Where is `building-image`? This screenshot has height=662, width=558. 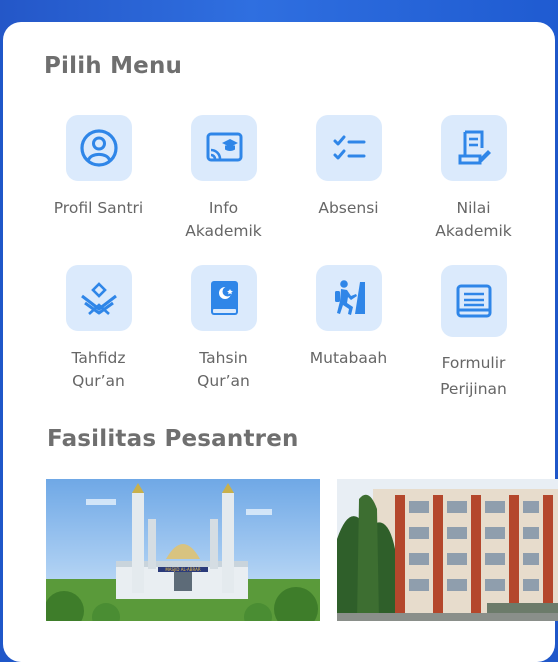
building-image is located at coordinates (447, 550).